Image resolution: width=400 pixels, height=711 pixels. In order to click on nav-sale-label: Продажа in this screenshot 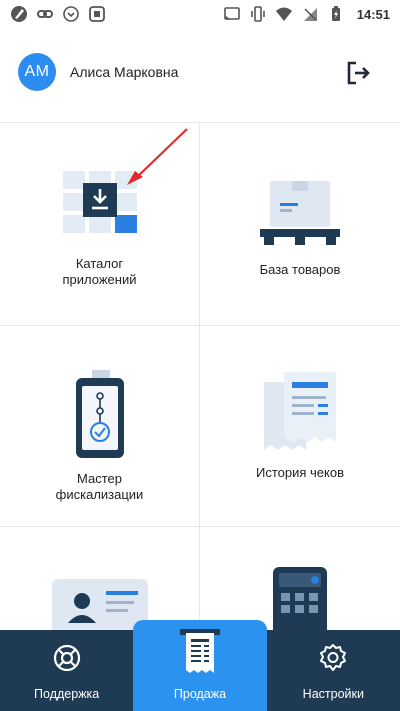, I will do `click(200, 694)`.